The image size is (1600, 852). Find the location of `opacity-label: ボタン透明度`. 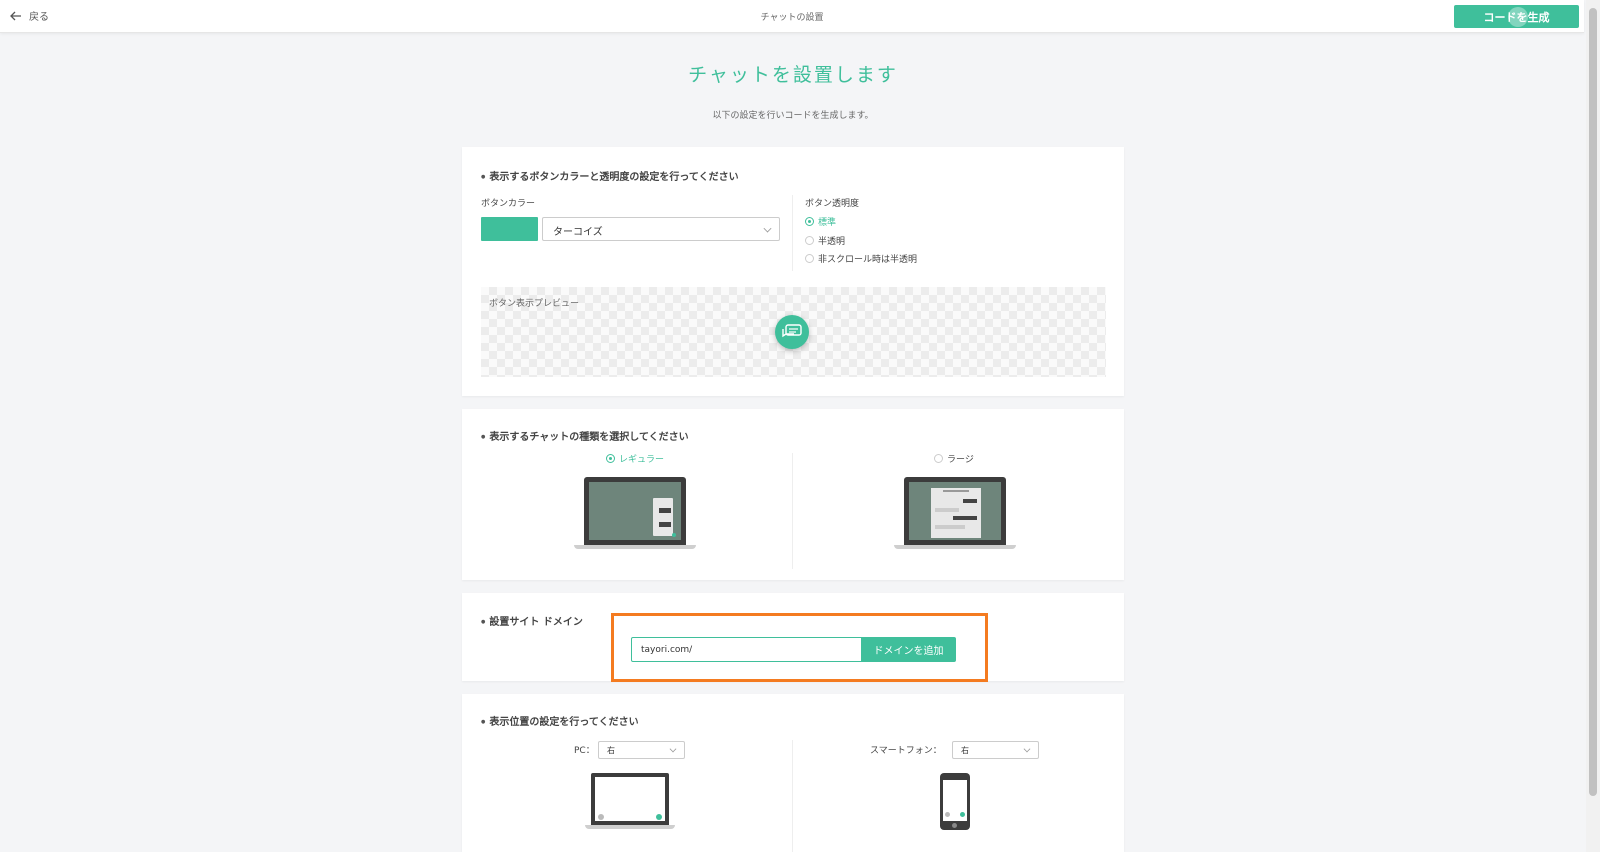

opacity-label: ボタン透明度 is located at coordinates (832, 204).